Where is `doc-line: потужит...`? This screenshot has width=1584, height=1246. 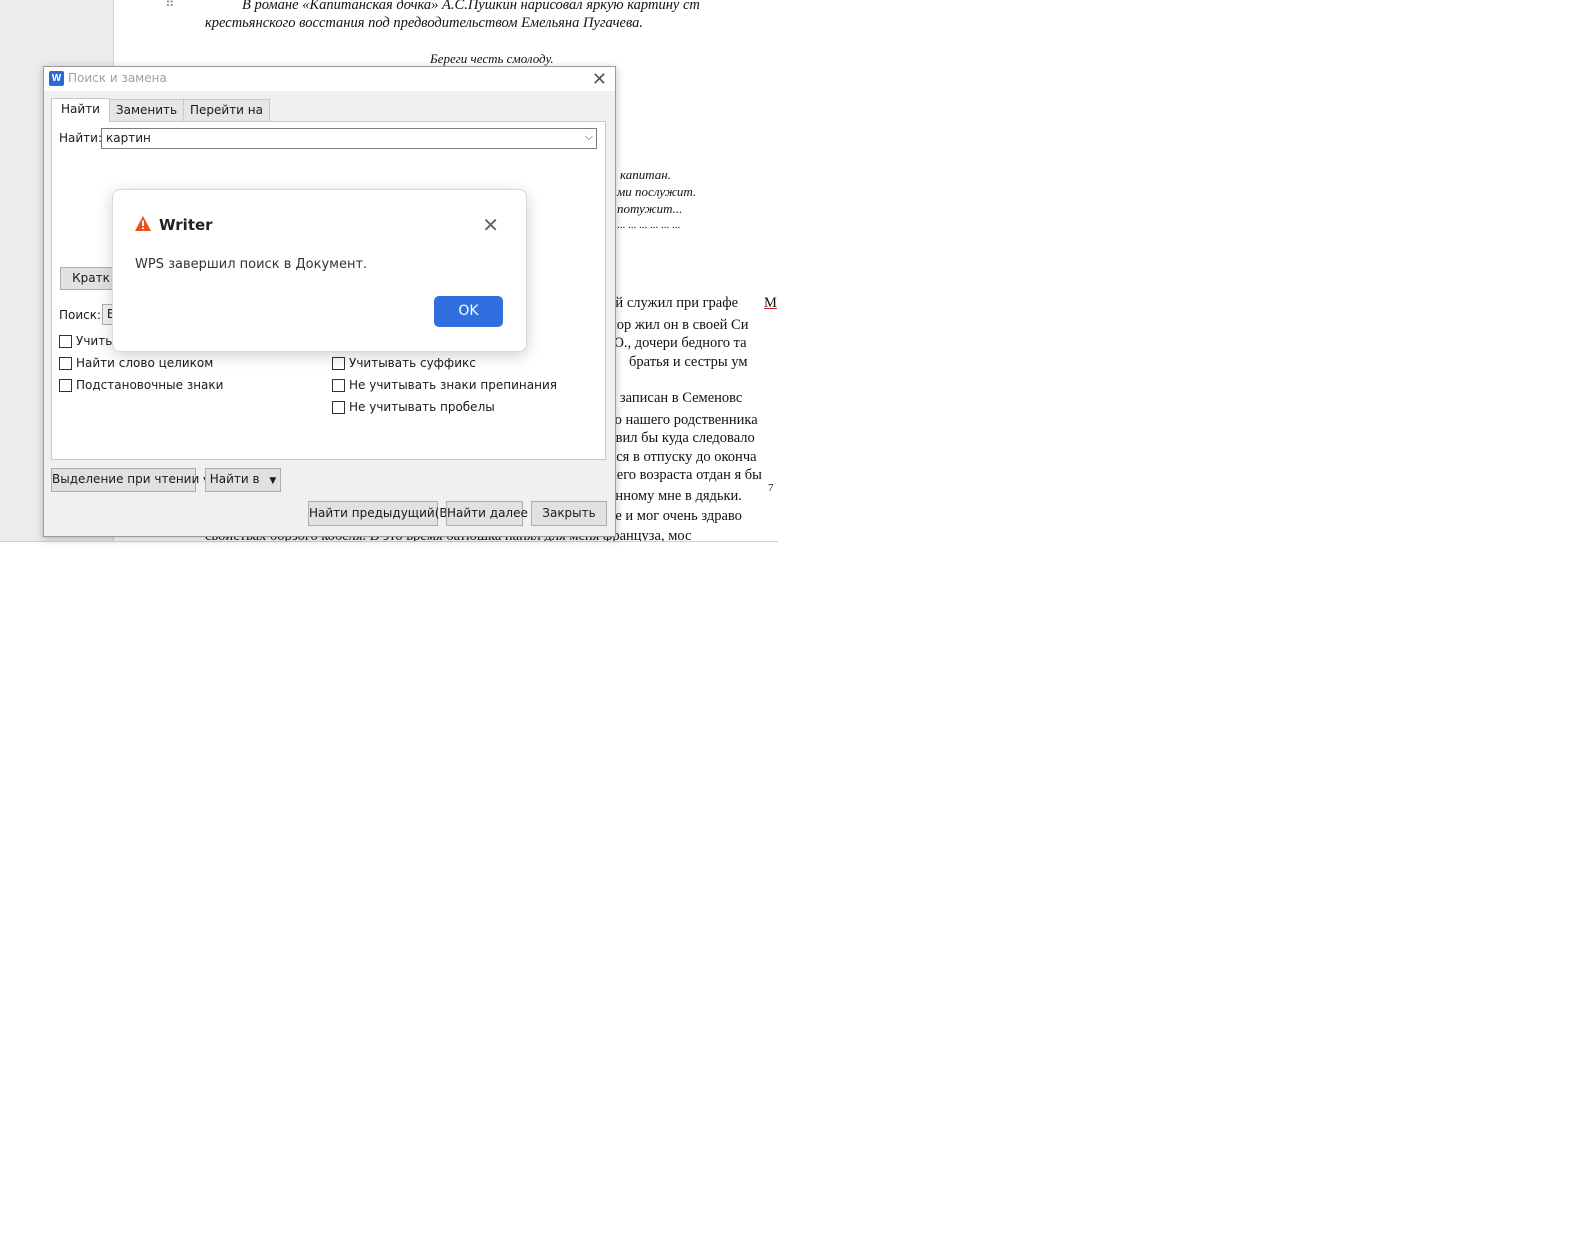
doc-line: потужит... is located at coordinates (650, 208).